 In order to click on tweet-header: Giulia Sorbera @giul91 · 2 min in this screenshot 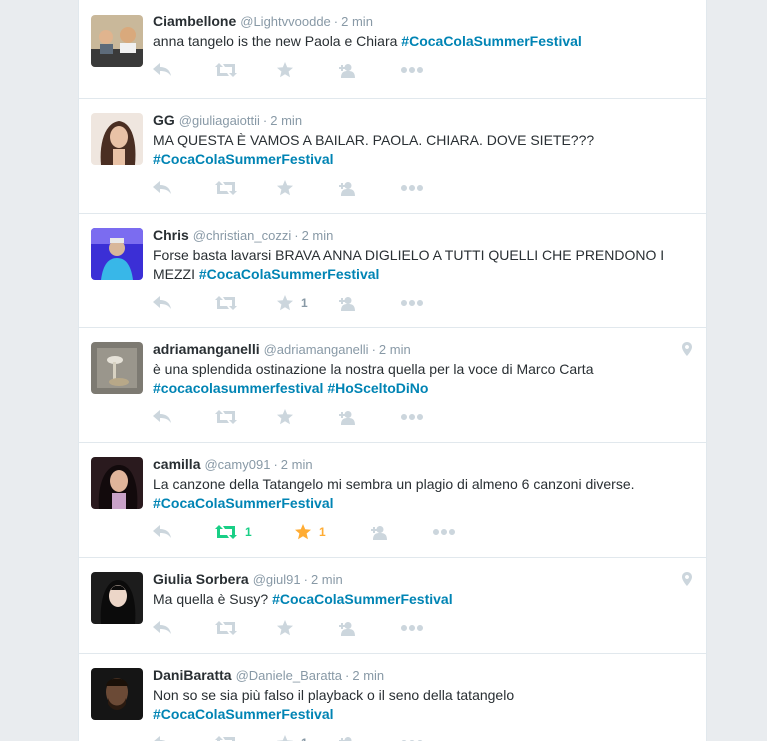, I will do `click(423, 579)`.